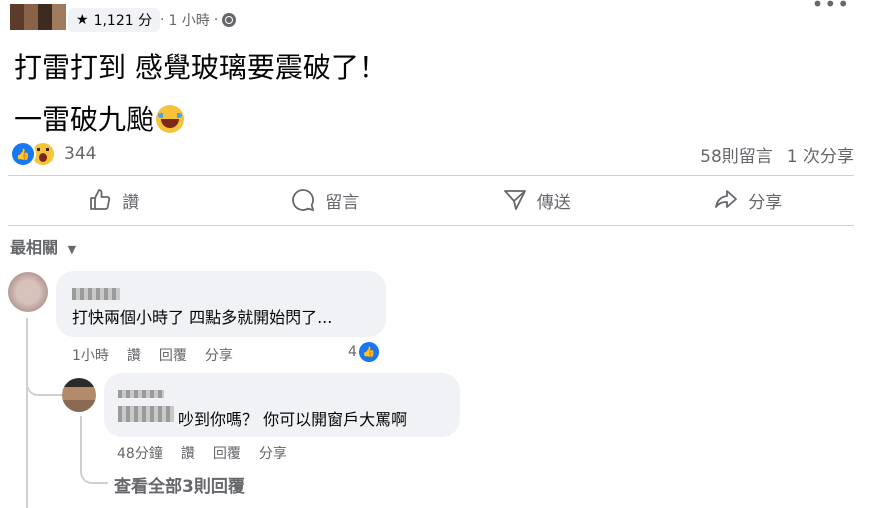 This screenshot has height=508, width=872. Describe the element at coordinates (200, 67) in the screenshot. I see `post-text-line-1: 打雷打到 感覺玻璃要震破了！` at that location.